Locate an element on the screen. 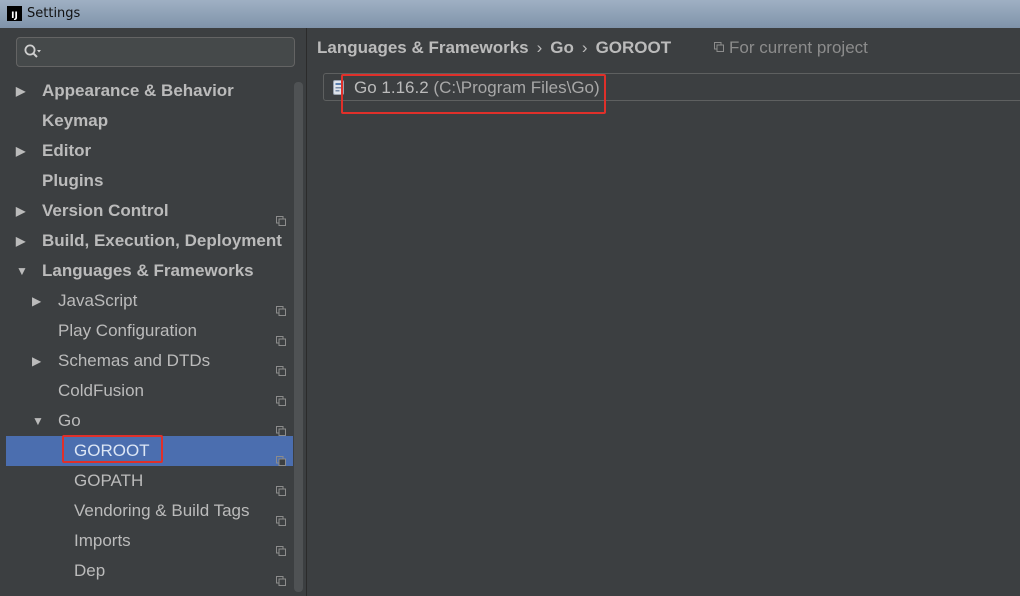 The image size is (1020, 596). tree-item-languages-frameworks: ▼ Languages & Frameworks is located at coordinates (150, 271).